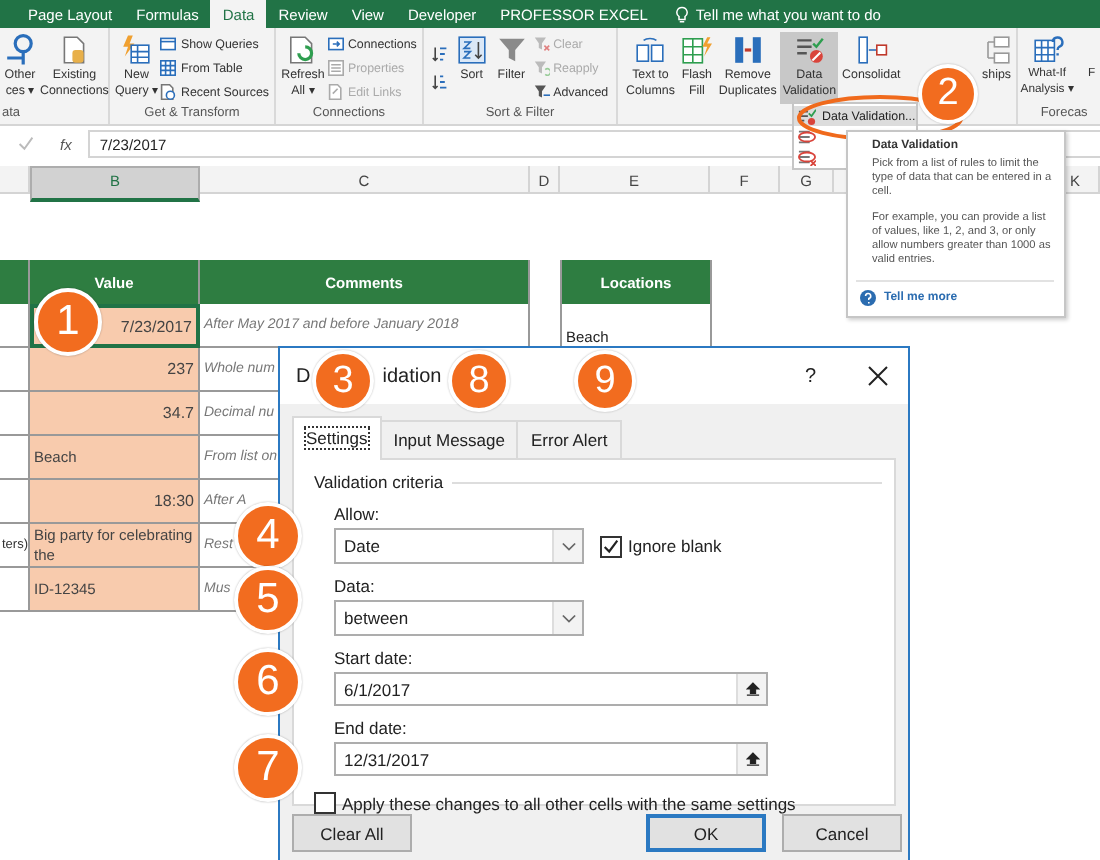 This screenshot has height=860, width=1100. Describe the element at coordinates (459, 618) in the screenshot. I see `data-dropdown: between` at that location.